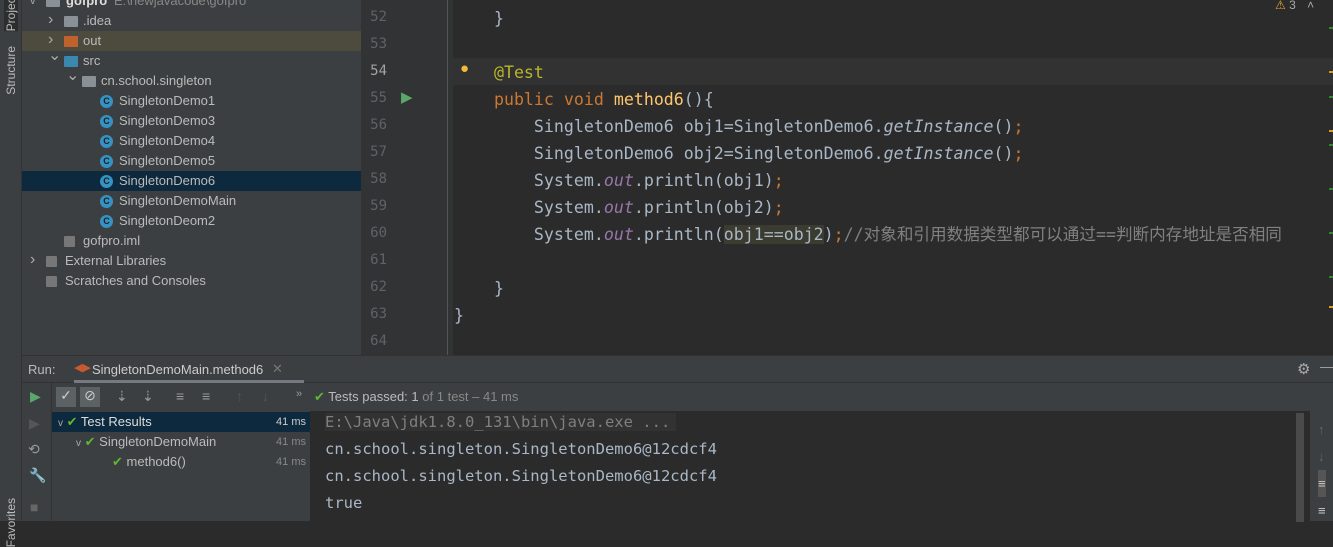 Image resolution: width=1333 pixels, height=547 pixels. What do you see at coordinates (291, 422) in the screenshot?
I see `test-time: 41 ms` at bounding box center [291, 422].